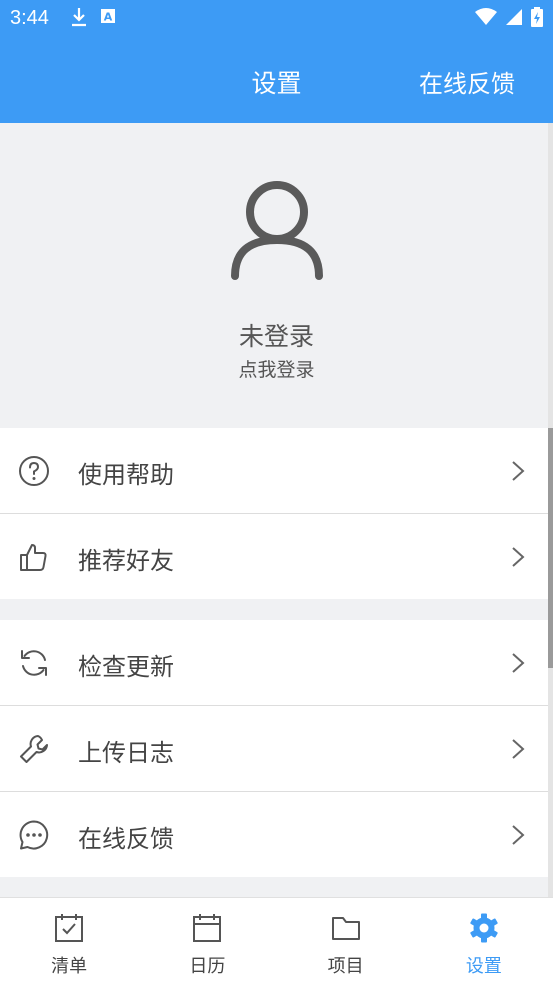 The height and width of the screenshot is (985, 553). What do you see at coordinates (276, 556) in the screenshot?
I see `menu-item-recommend: 推荐好友` at bounding box center [276, 556].